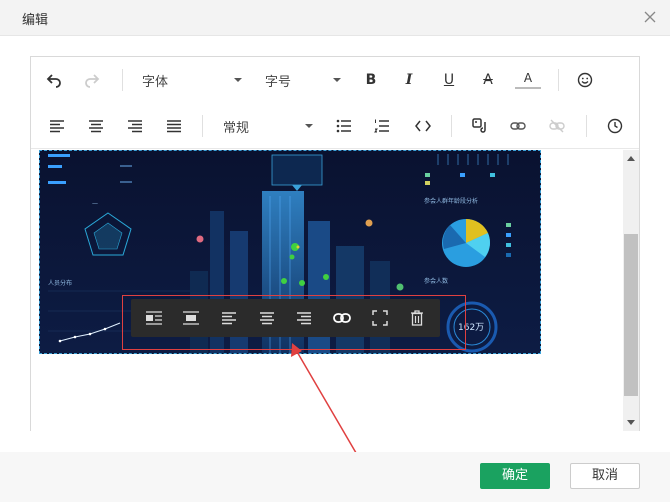  I want to click on font-color-button: A, so click(528, 79).